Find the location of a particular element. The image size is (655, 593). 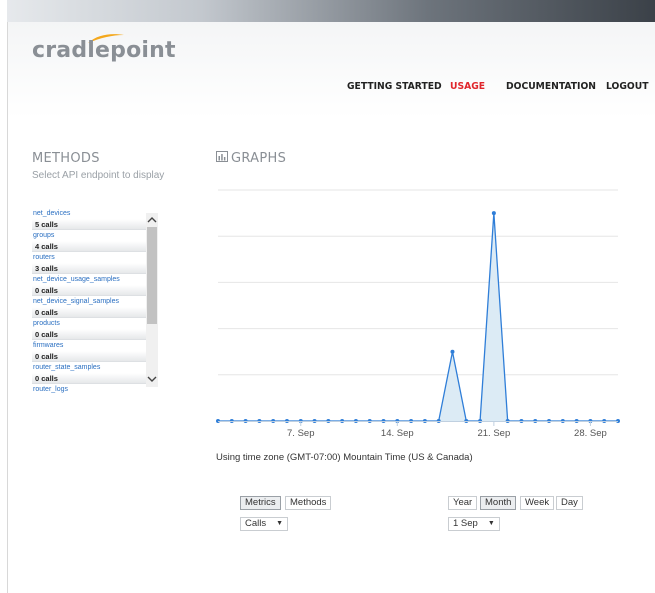

x-tick-label: 28. Sep is located at coordinates (590, 433).